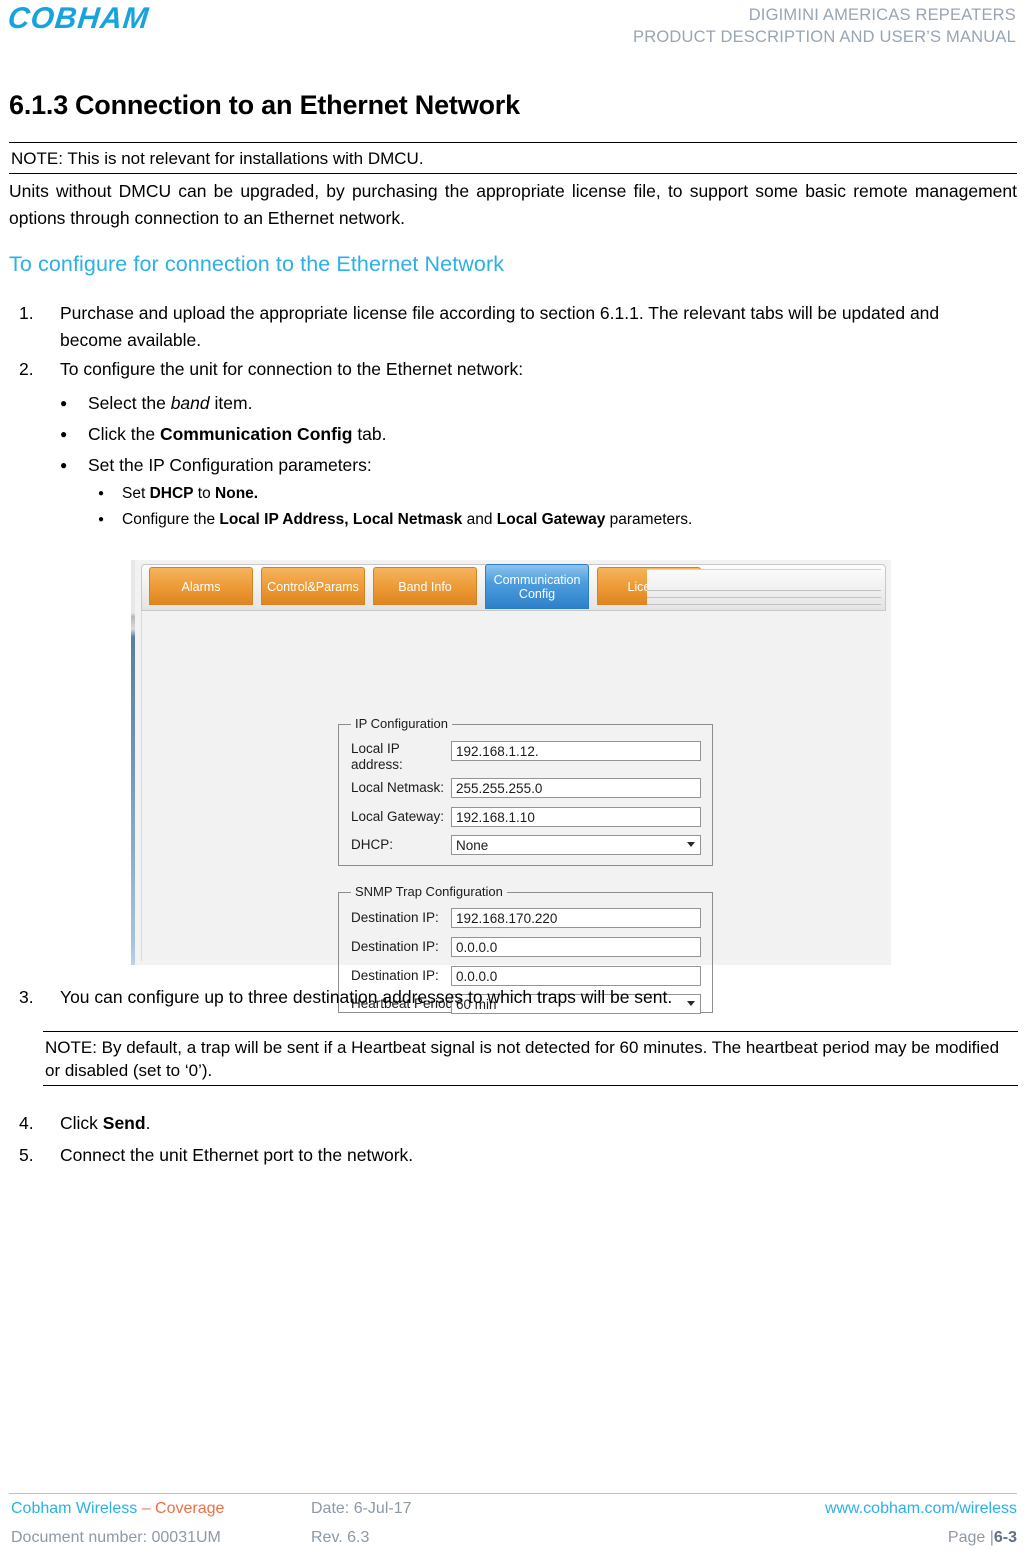 This screenshot has height=1561, width=1026. Describe the element at coordinates (377, 756) in the screenshot. I see `local-ip-label: Local IP address:` at that location.